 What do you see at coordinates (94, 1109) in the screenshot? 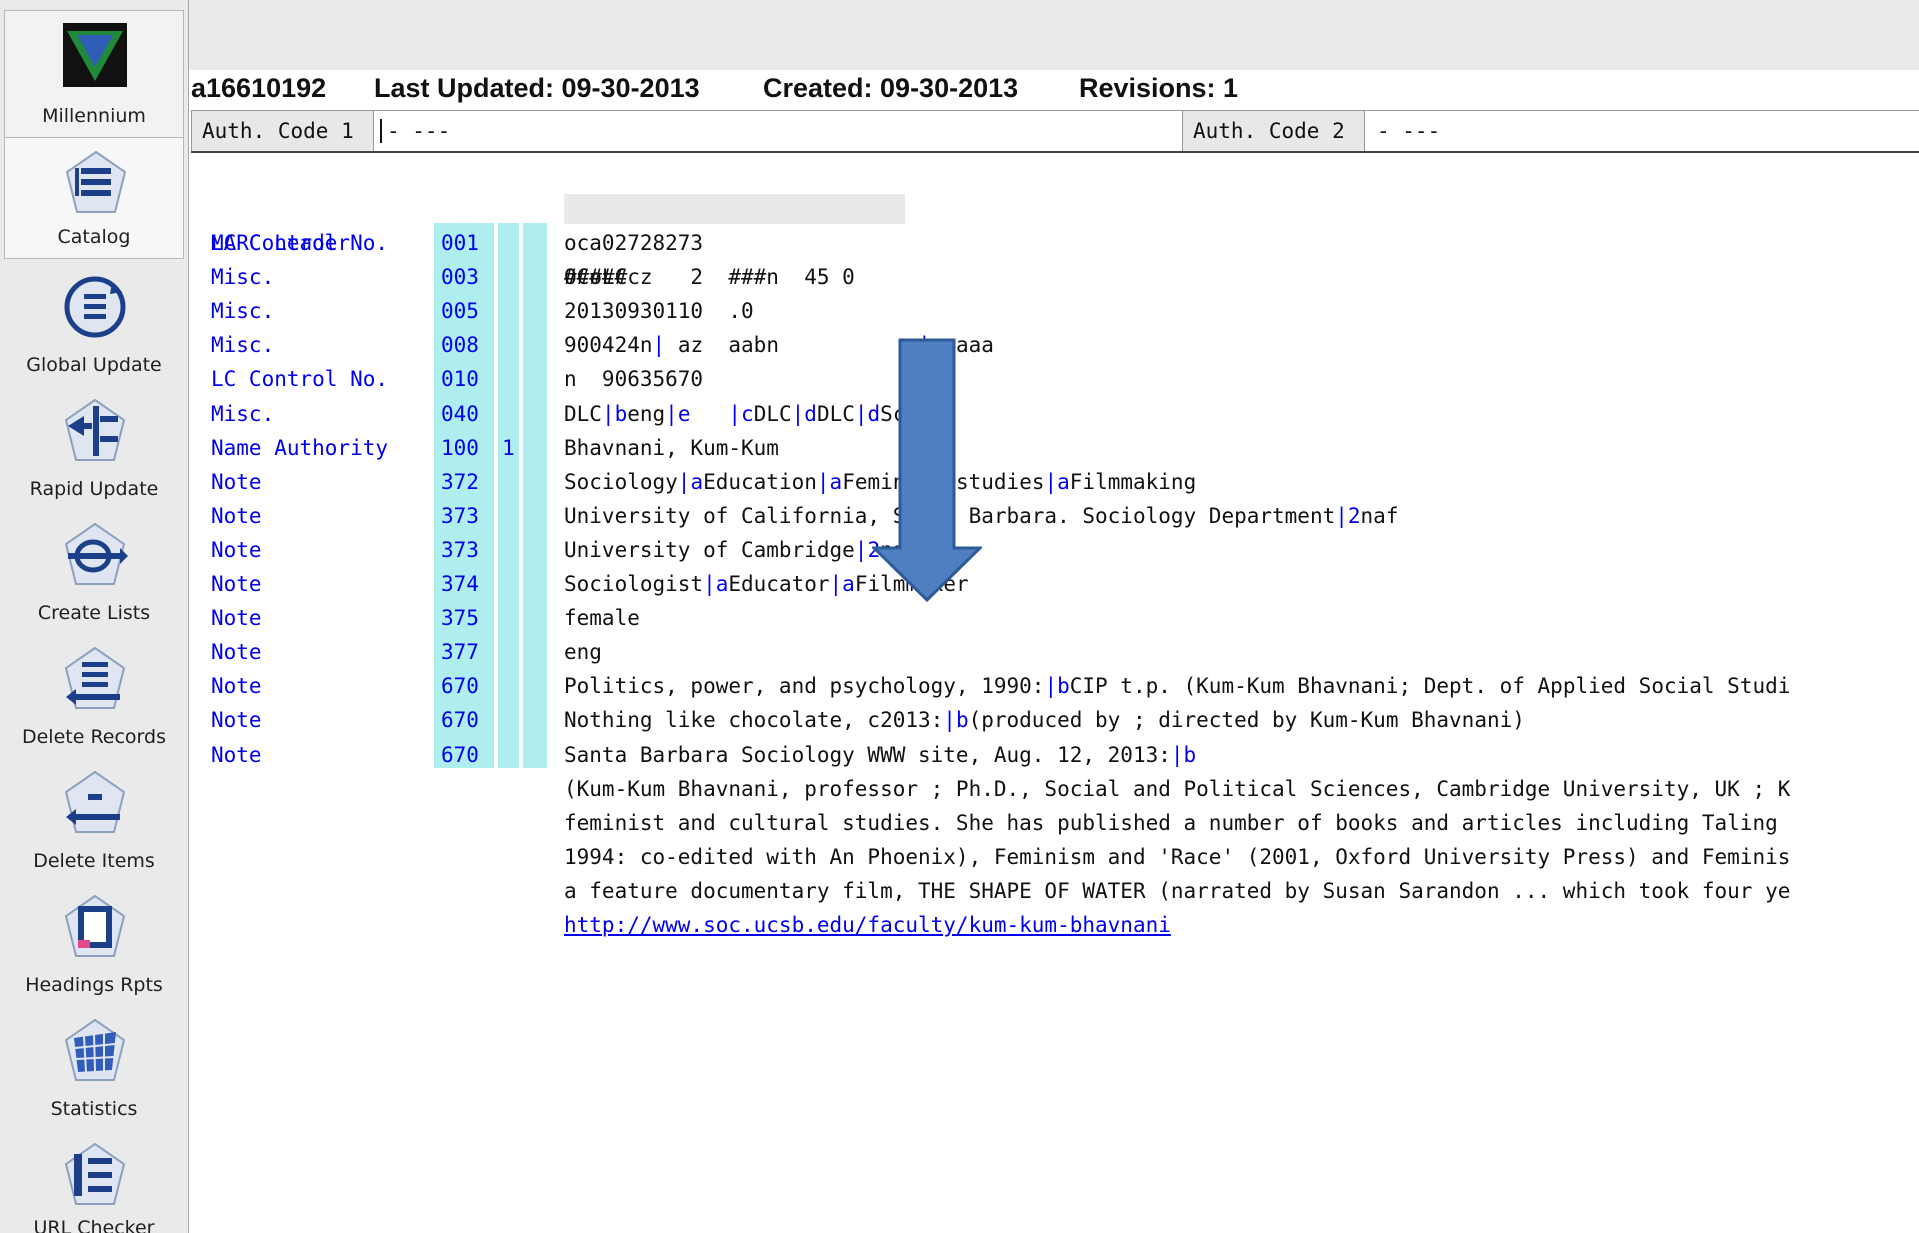
I see `sidebar-item-label: Statistics` at bounding box center [94, 1109].